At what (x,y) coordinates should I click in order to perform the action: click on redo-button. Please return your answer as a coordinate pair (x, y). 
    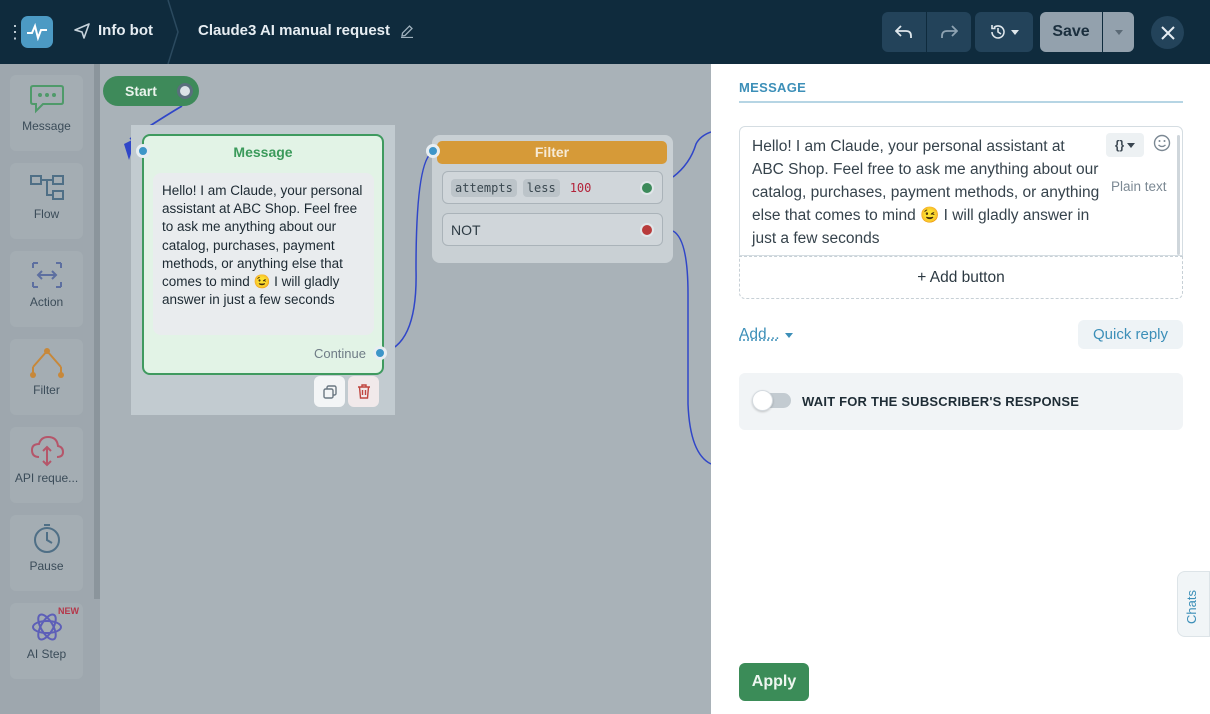
    Looking at the image, I should click on (949, 32).